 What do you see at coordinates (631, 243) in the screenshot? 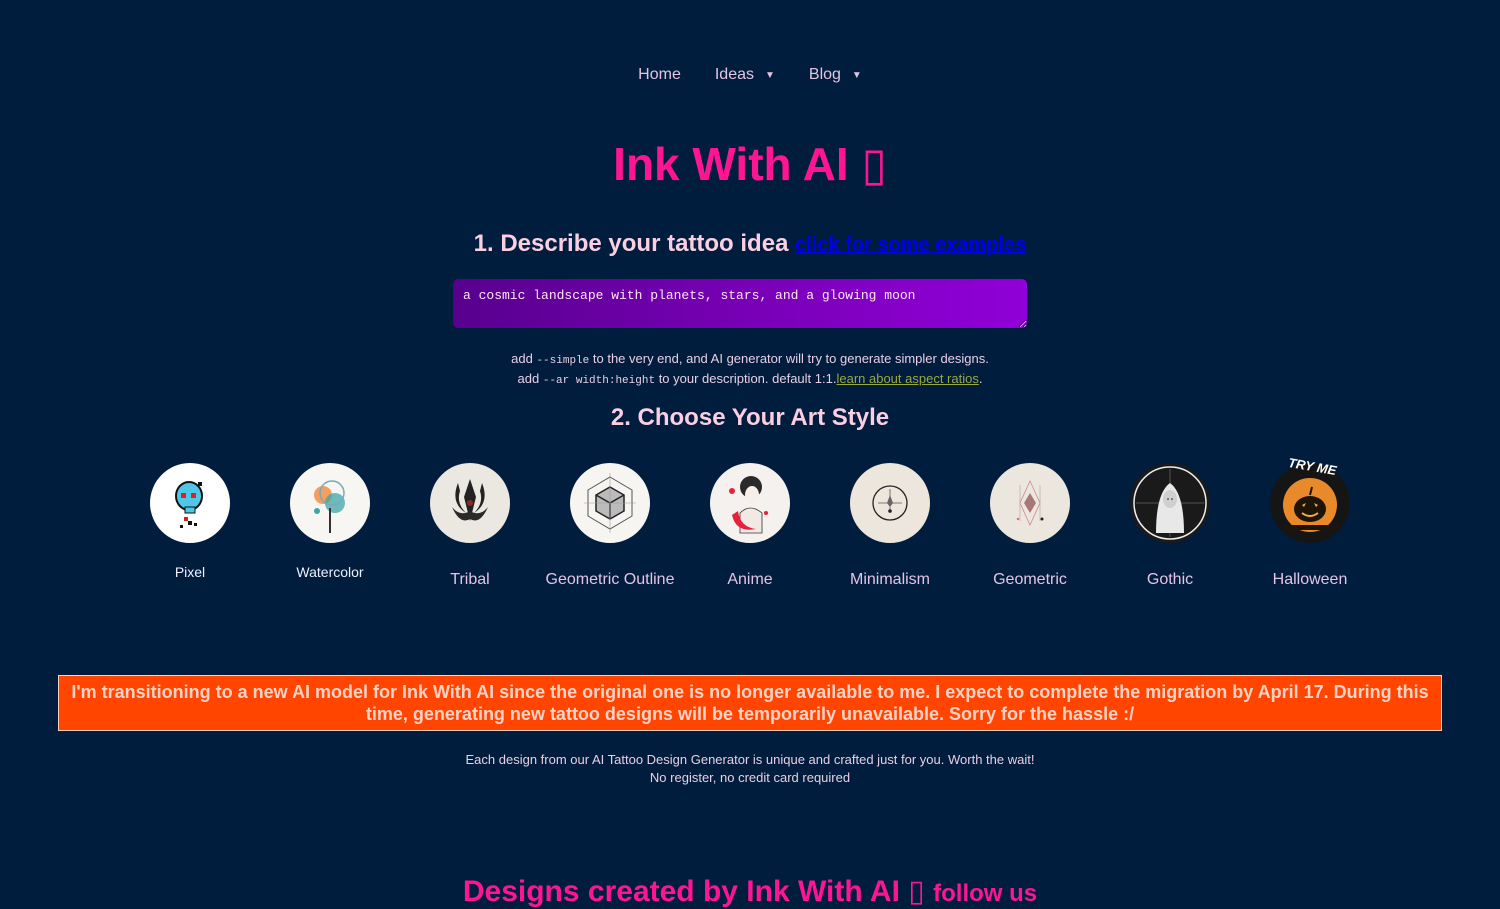
I see `describe-heading-text: 1. Describe your tattoo idea` at bounding box center [631, 243].